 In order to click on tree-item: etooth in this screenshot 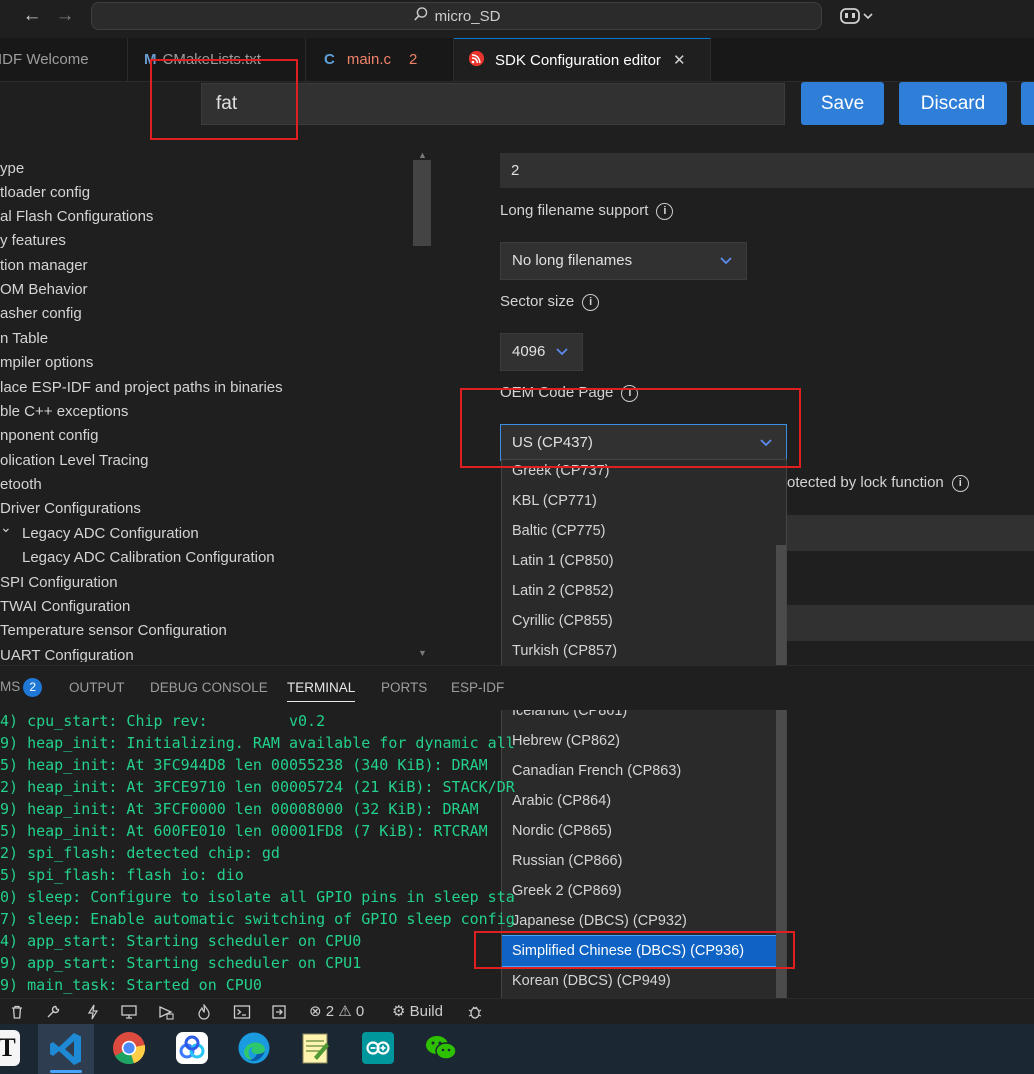, I will do `click(21, 484)`.